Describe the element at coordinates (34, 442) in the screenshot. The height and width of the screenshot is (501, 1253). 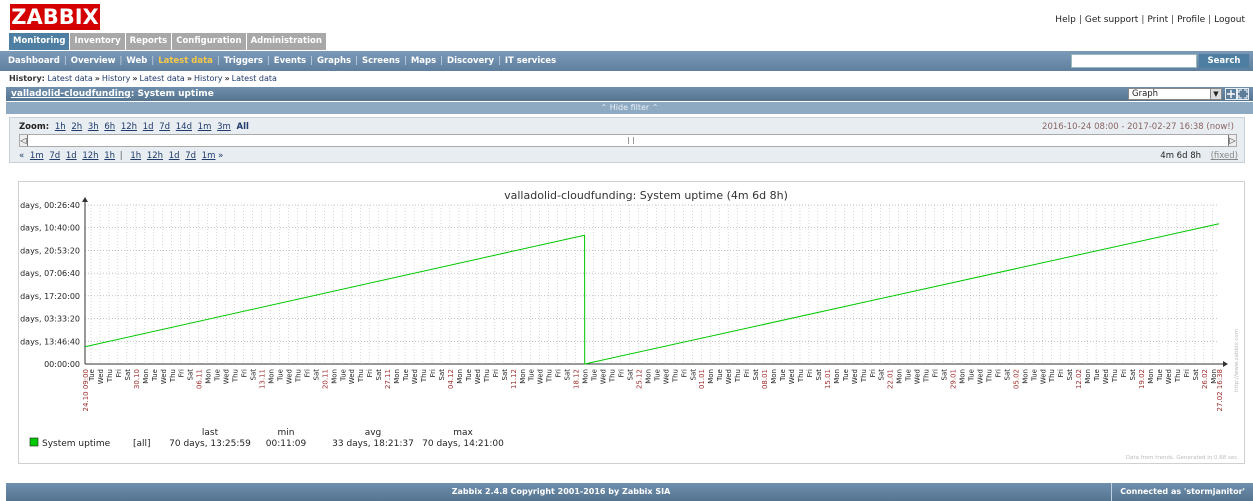
I see `legend-swatch` at that location.